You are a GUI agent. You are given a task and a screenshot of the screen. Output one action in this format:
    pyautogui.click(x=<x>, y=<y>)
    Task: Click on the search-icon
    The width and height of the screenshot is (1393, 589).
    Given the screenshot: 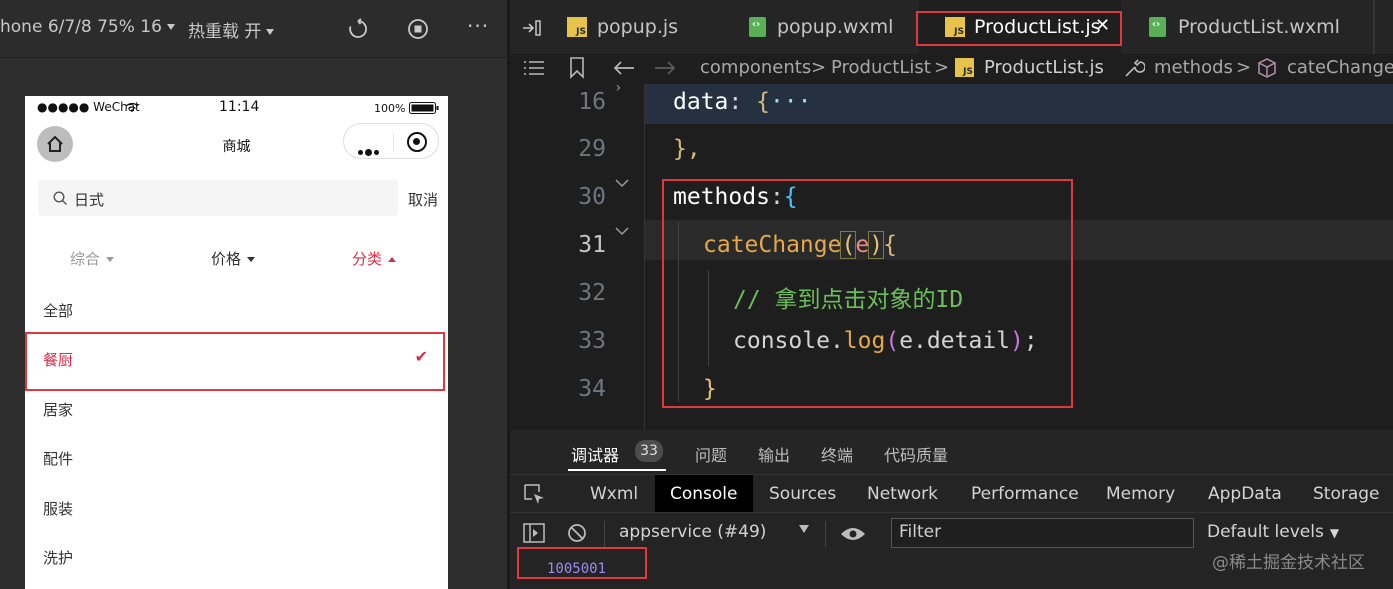 What is the action you would take?
    pyautogui.click(x=60, y=198)
    